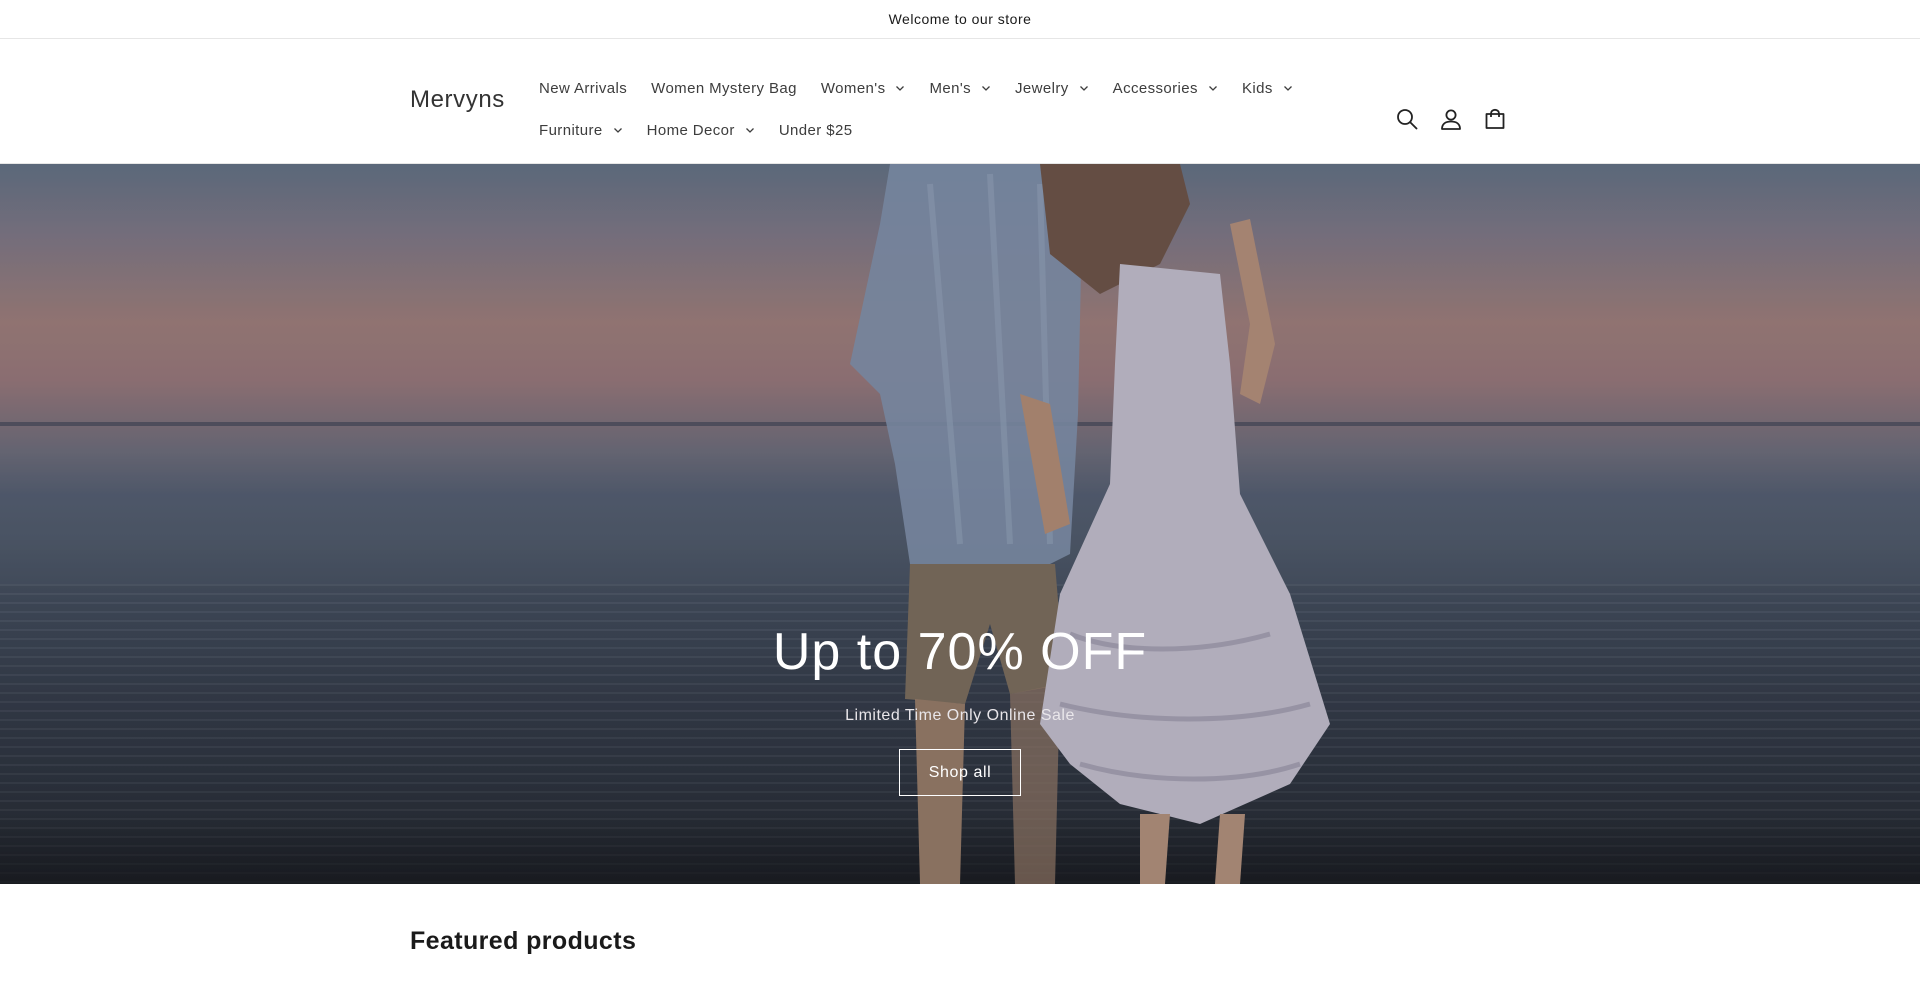 This screenshot has width=1920, height=993. Describe the element at coordinates (1042, 88) in the screenshot. I see `nav-item-label: Jewelry` at that location.